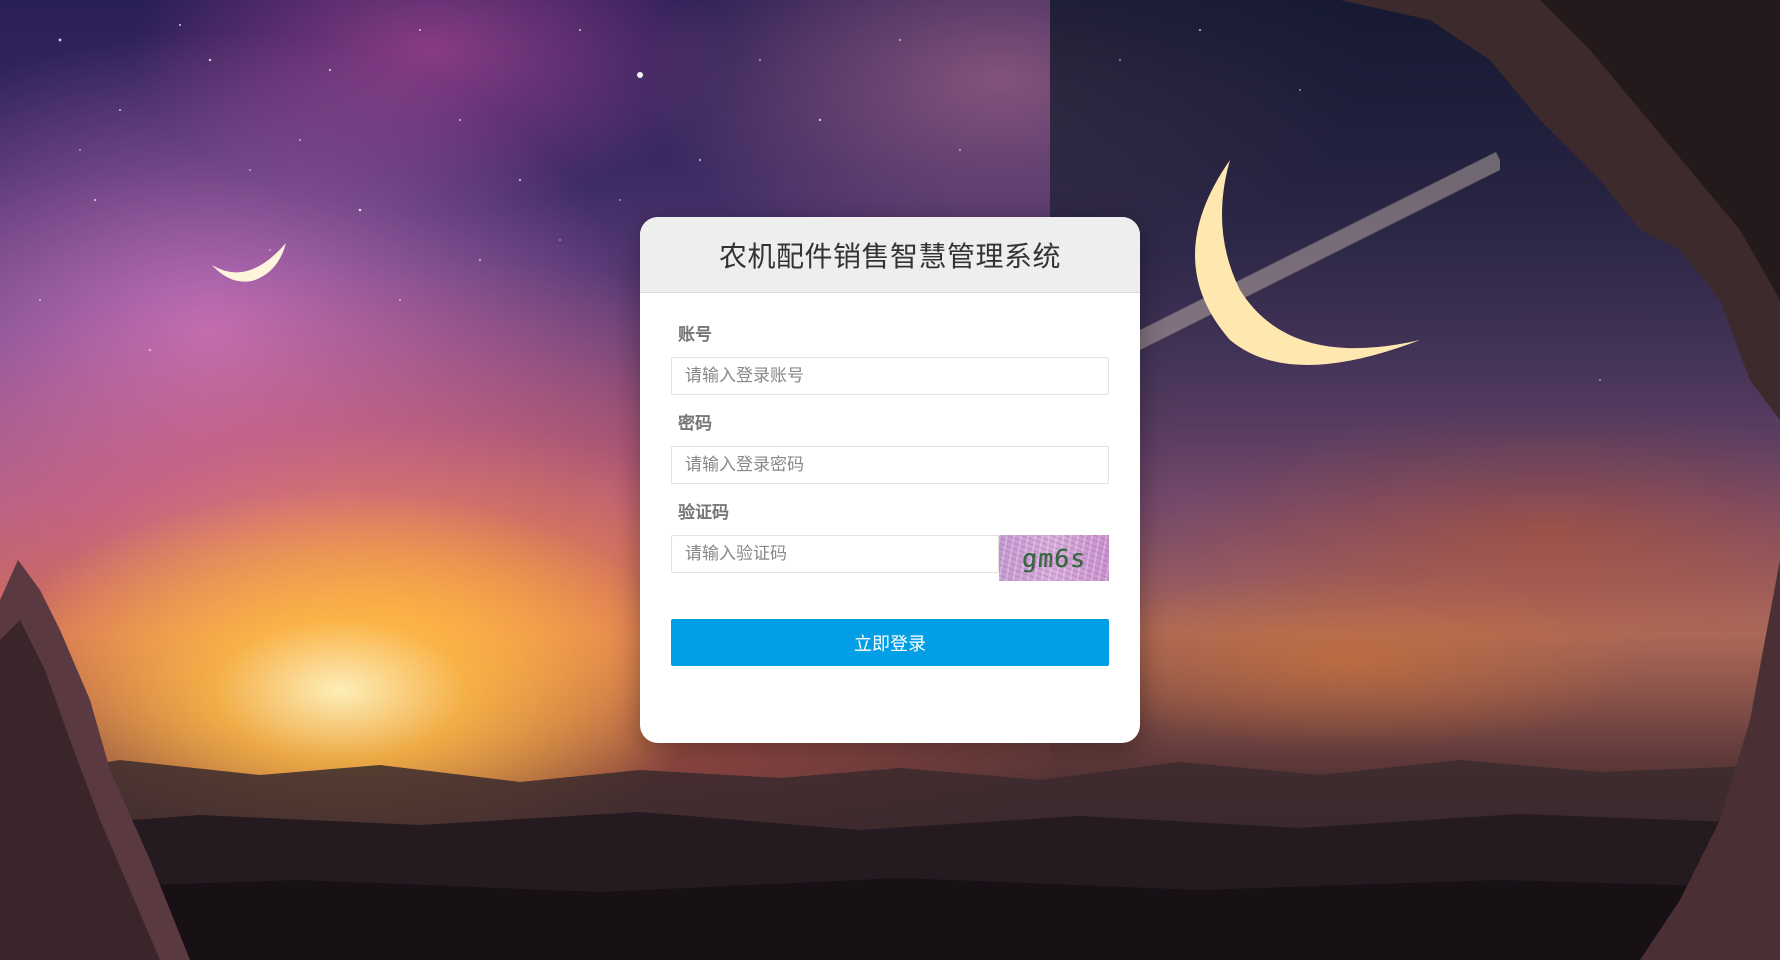  Describe the element at coordinates (695, 335) in the screenshot. I see `account-label: 账号` at that location.